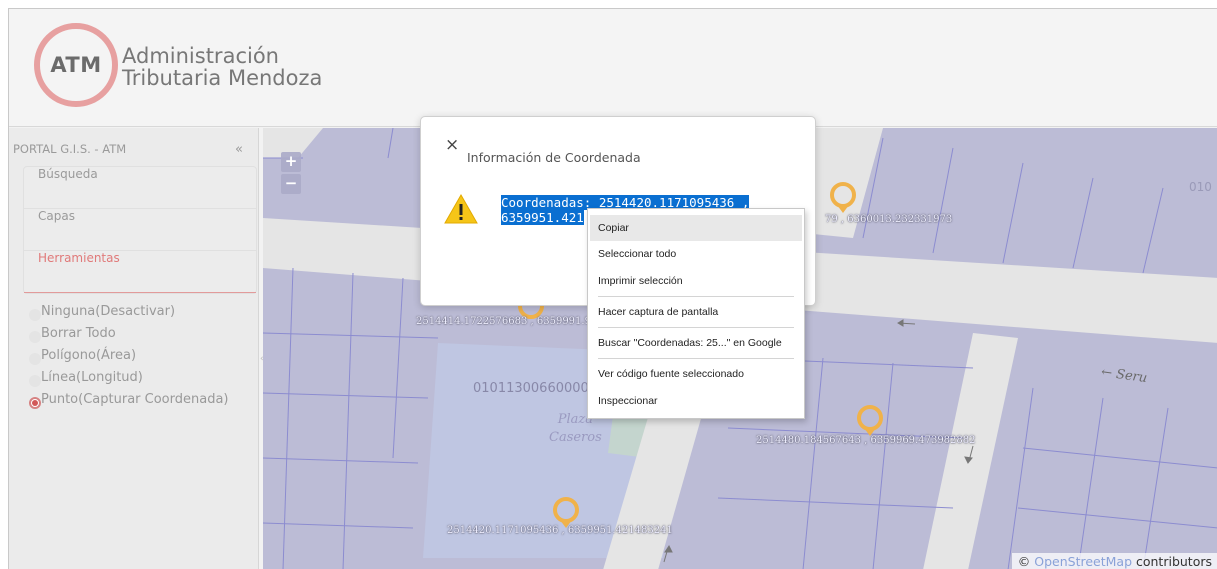 This screenshot has height=569, width=1217. I want to click on road-diagonal-right, so click(970, 451).